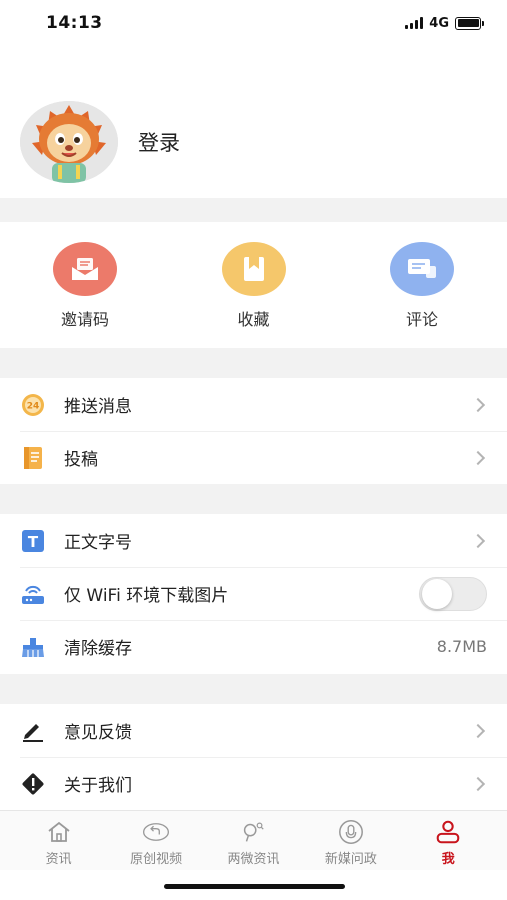 The width and height of the screenshot is (507, 900). What do you see at coordinates (33, 458) in the screenshot?
I see `notebook-icon` at bounding box center [33, 458].